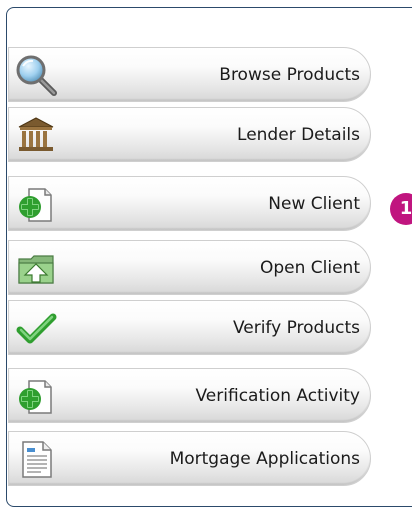  What do you see at coordinates (36, 459) in the screenshot?
I see `document-icon` at bounding box center [36, 459].